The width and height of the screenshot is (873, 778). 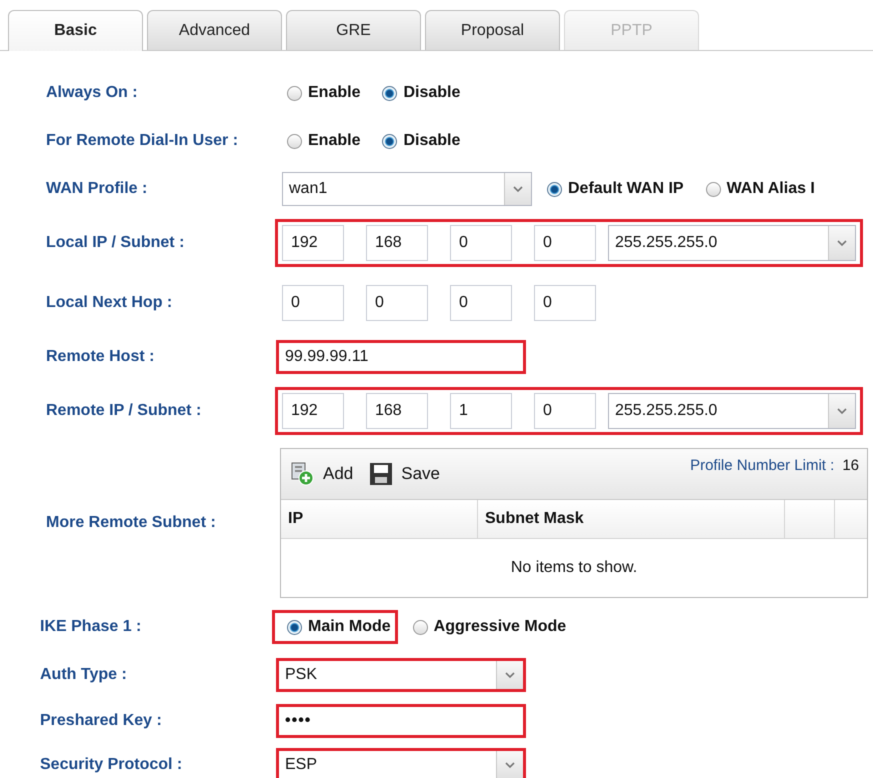 What do you see at coordinates (407, 189) in the screenshot?
I see `dropdown: wan1` at bounding box center [407, 189].